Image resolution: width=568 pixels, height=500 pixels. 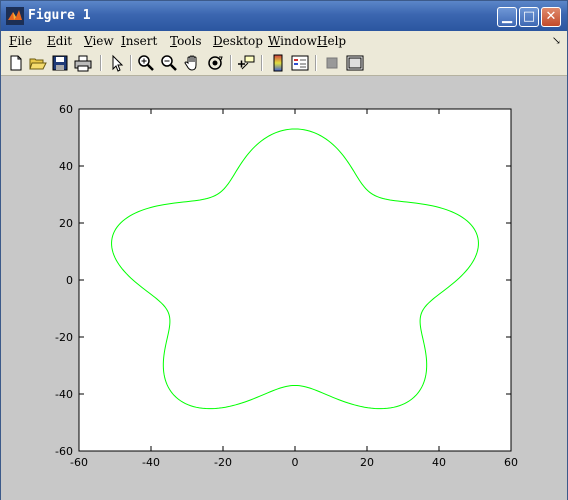 I want to click on y-tick-label: 0, so click(x=69, y=280).